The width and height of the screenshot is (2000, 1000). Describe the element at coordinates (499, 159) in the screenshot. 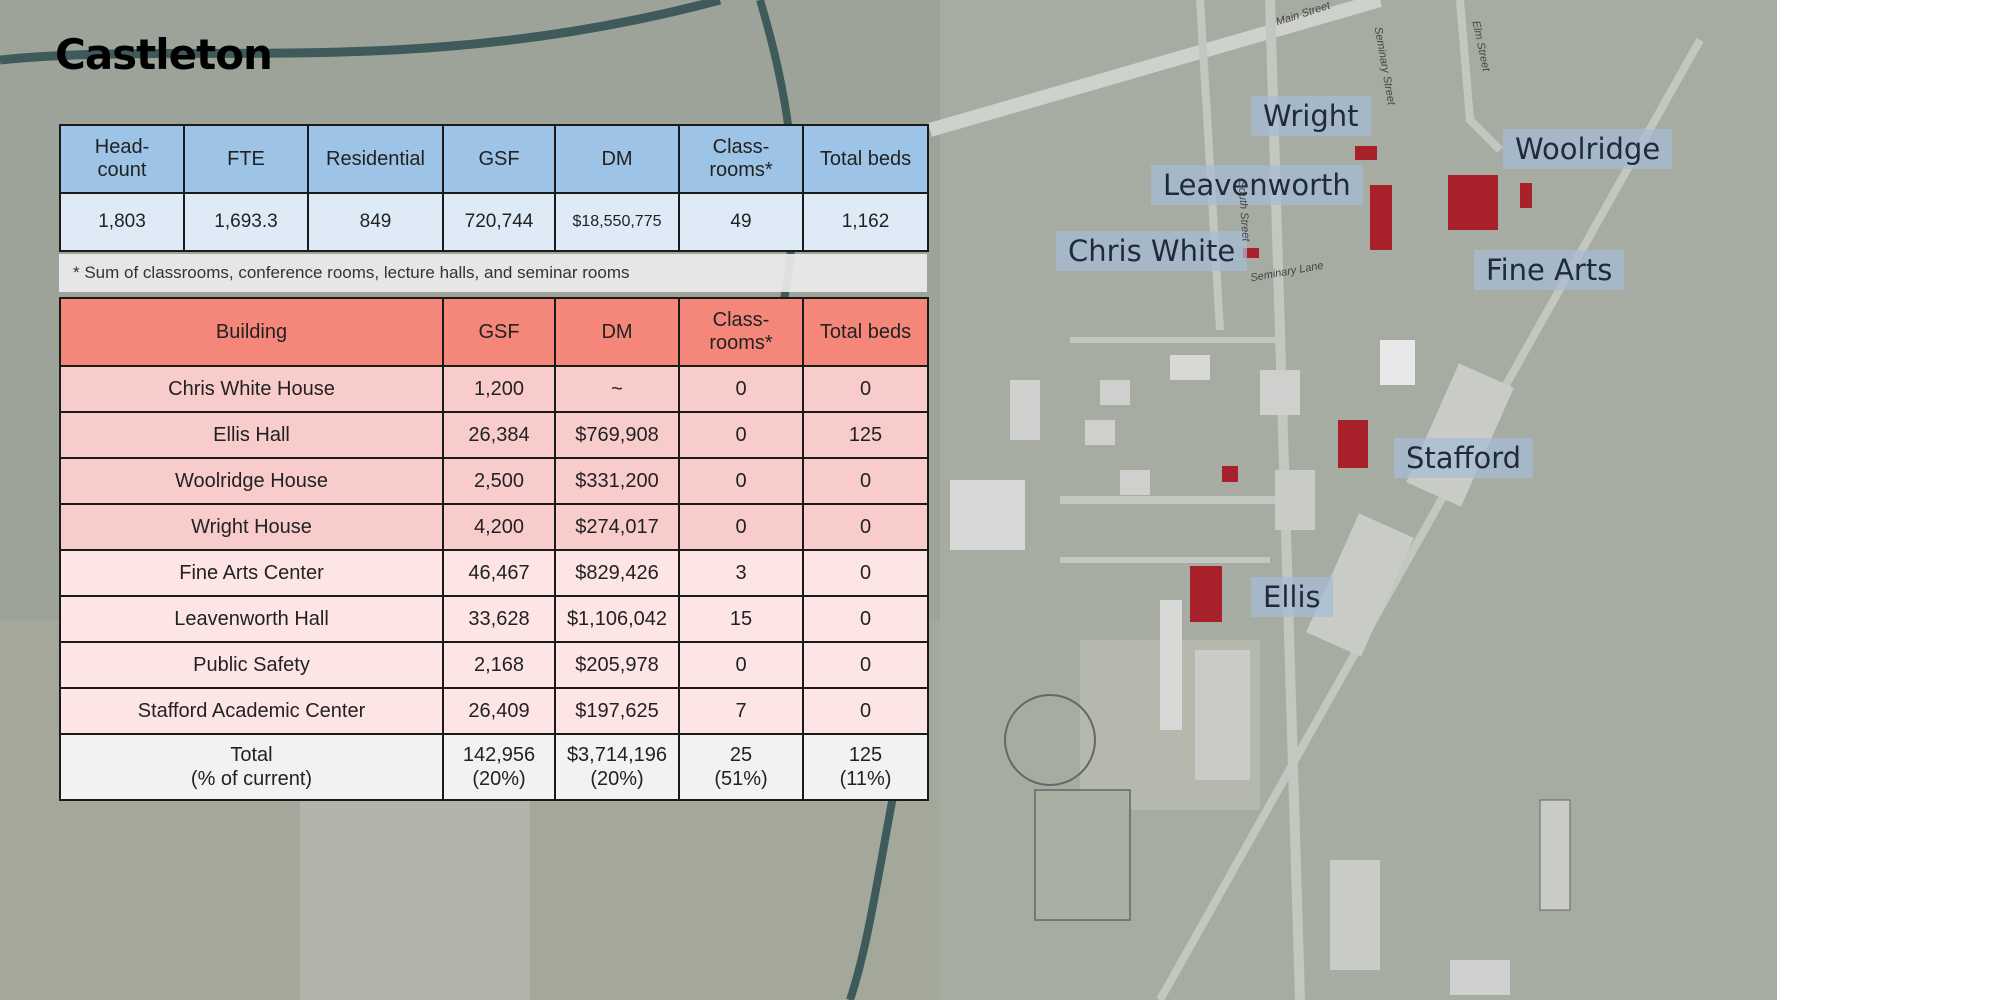

I see `summary-header-gsf: GSF` at that location.